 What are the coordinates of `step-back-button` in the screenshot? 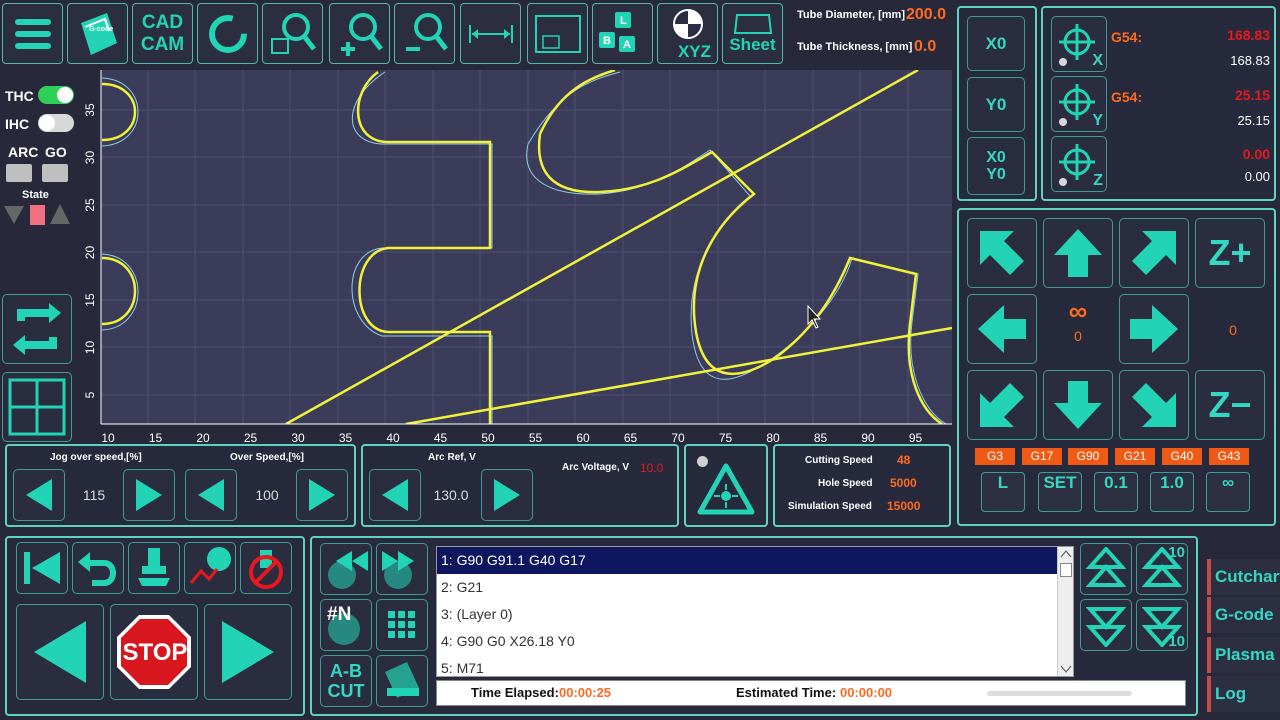 It's located at (346, 569).